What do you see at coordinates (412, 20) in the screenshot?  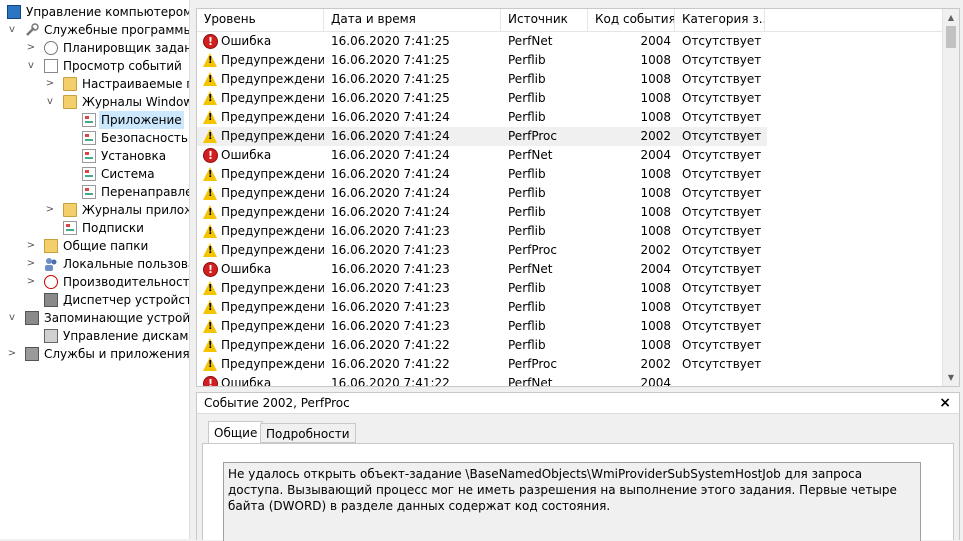 I see `column-header-datetime: Дата и время` at bounding box center [412, 20].